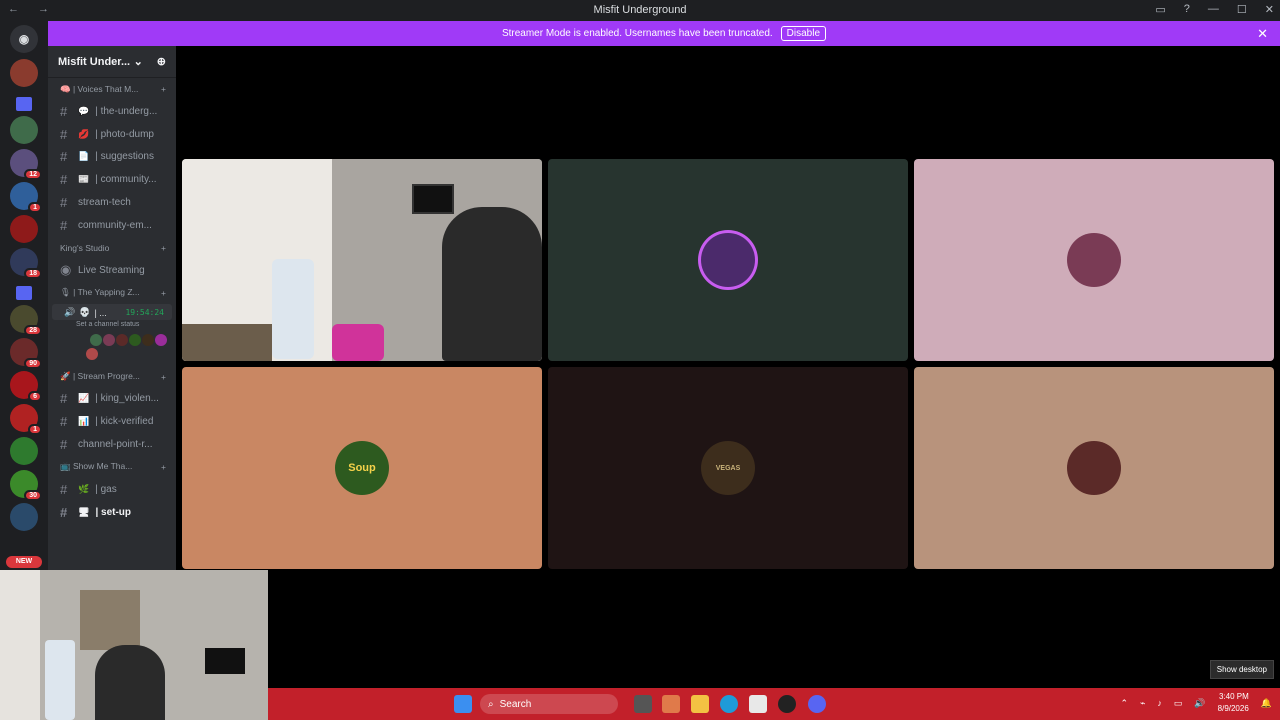 The image size is (1280, 720). Describe the element at coordinates (671, 704) in the screenshot. I see `copilot-icon` at that location.